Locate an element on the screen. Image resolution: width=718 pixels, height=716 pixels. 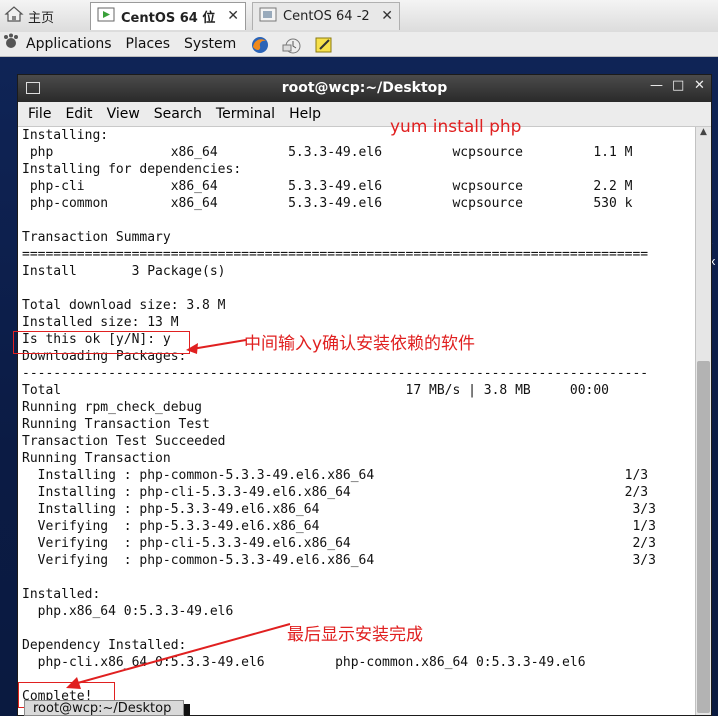
menu-system: System is located at coordinates (210, 44).